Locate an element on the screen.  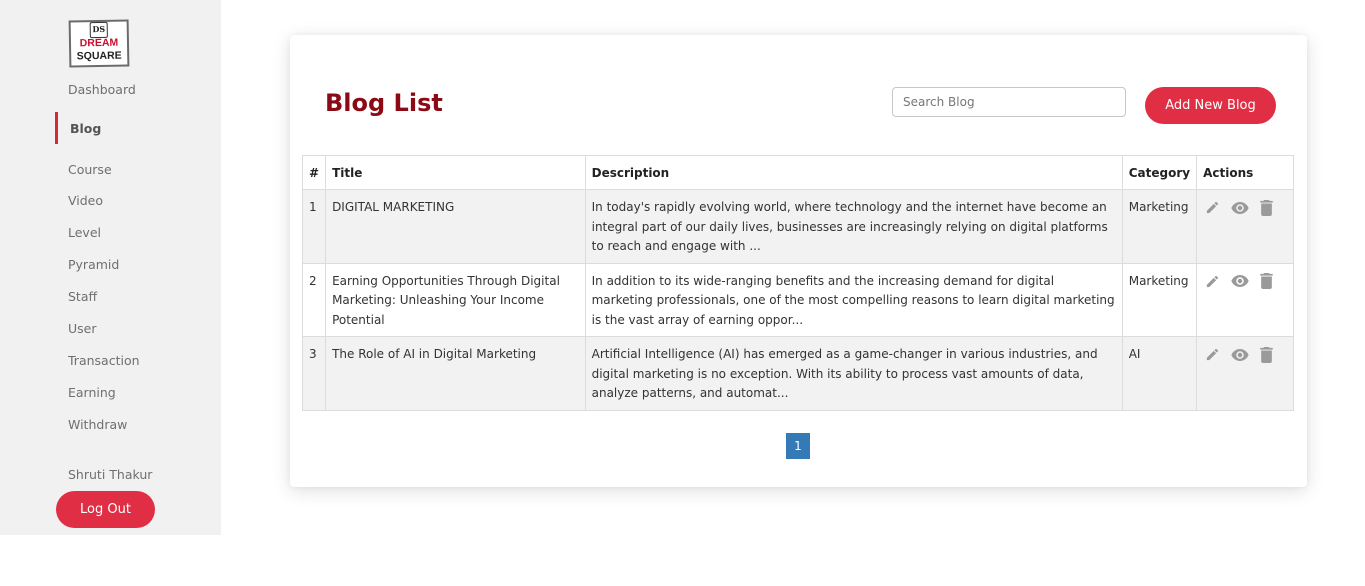
sidebar-item-level: Level is located at coordinates (84, 233).